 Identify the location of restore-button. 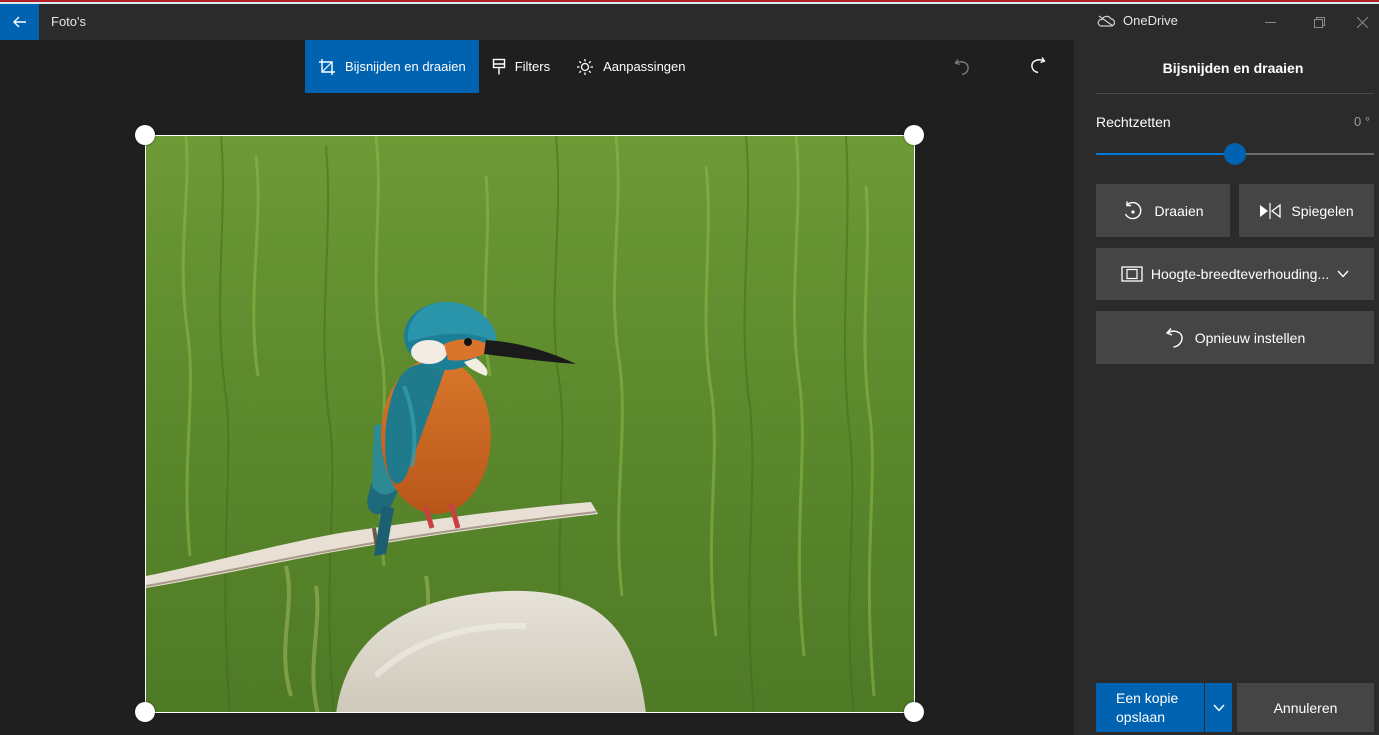
(1319, 22).